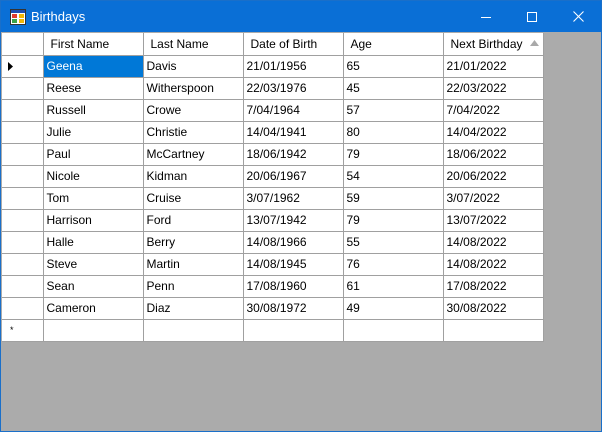 The image size is (602, 432). What do you see at coordinates (293, 154) in the screenshot?
I see `grid-cell: 18/06/1942` at bounding box center [293, 154].